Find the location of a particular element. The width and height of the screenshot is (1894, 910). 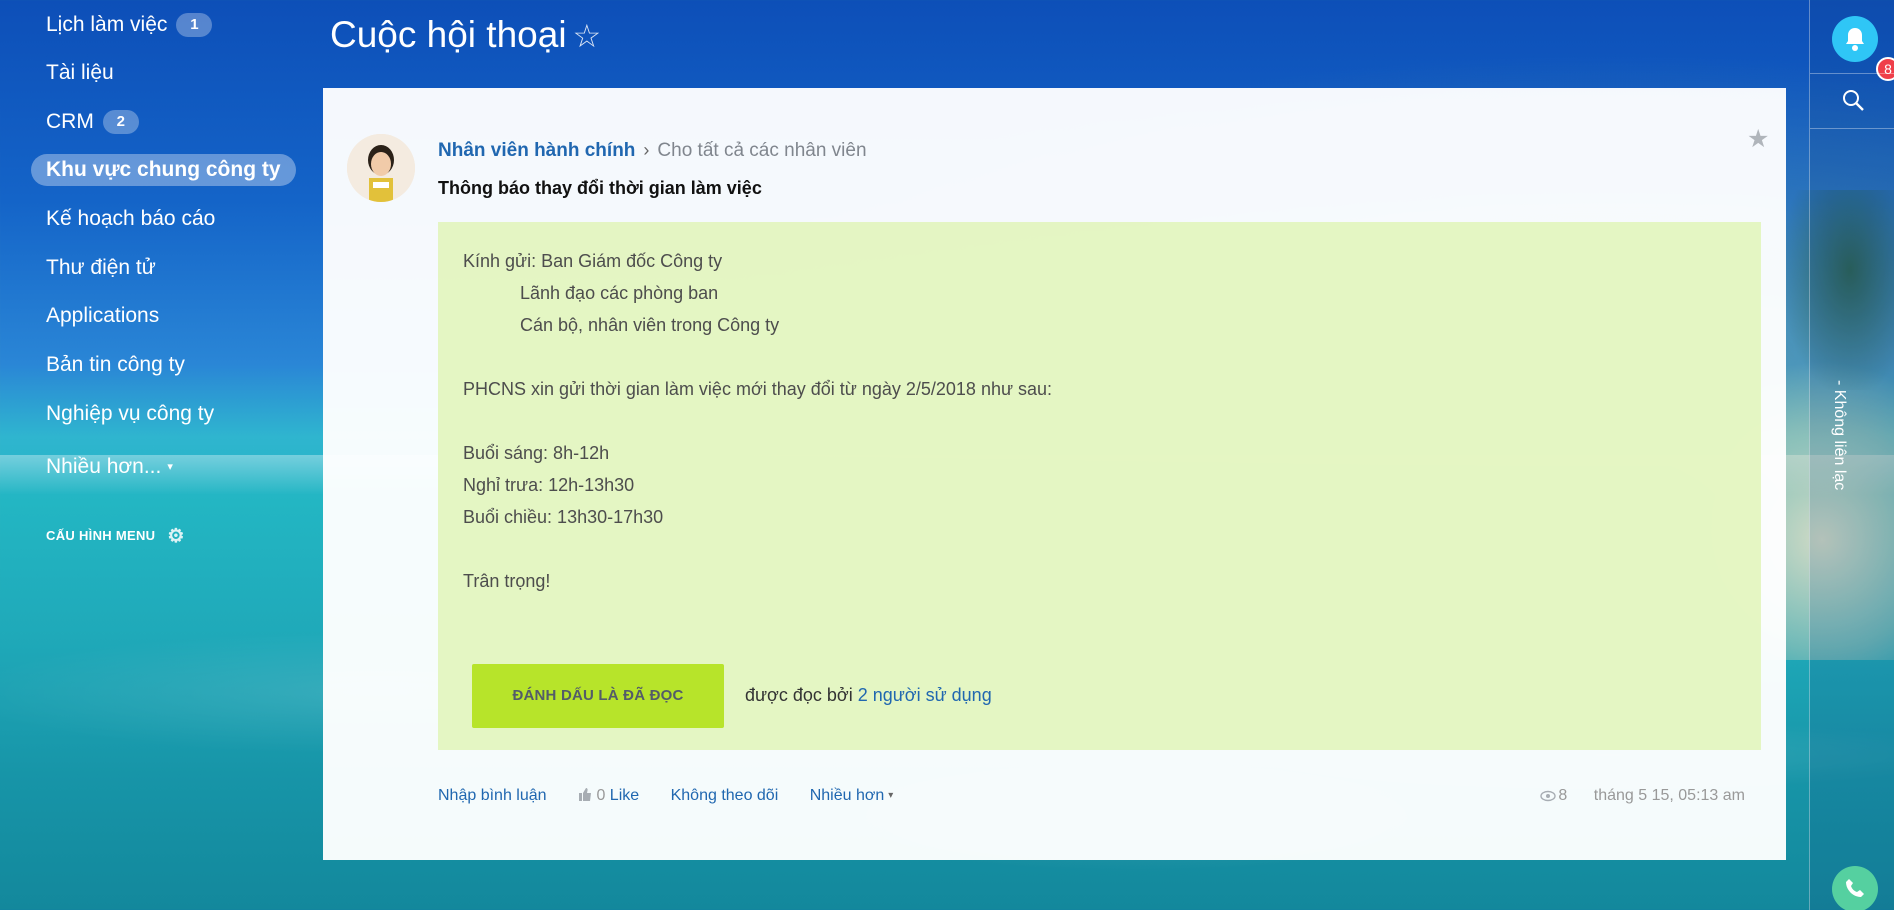

sidebar-item-label: CRM is located at coordinates (70, 121).